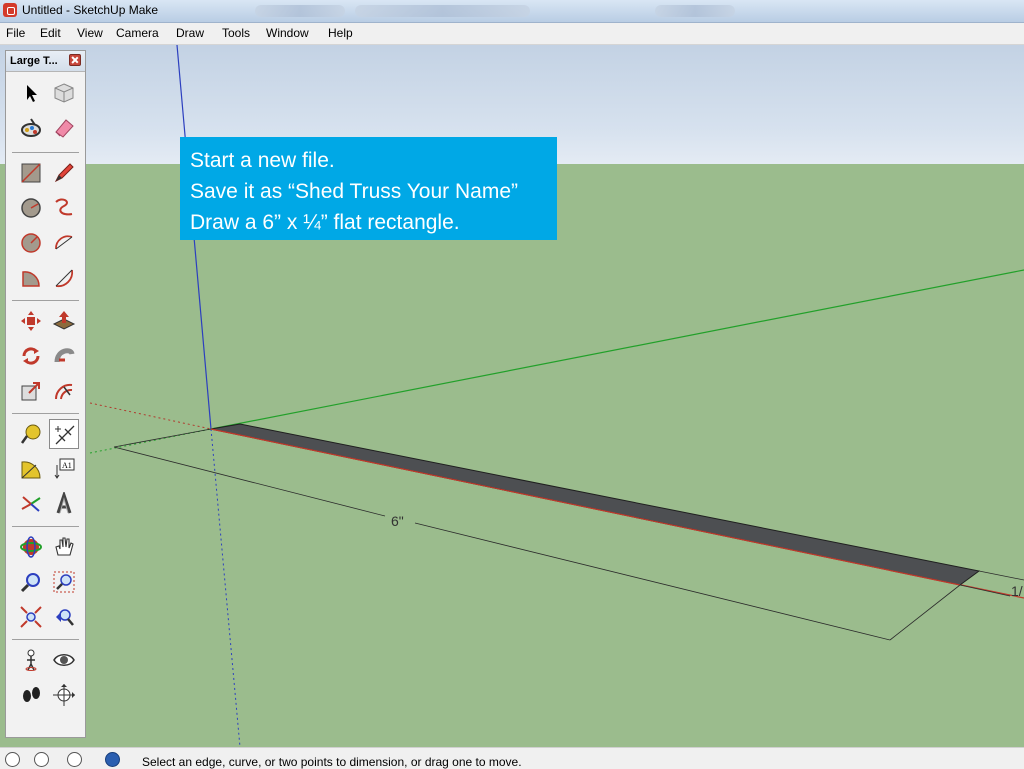 The width and height of the screenshot is (1024, 769). I want to click on large-tool-set-toolbar: Large T... A1, so click(45, 394).